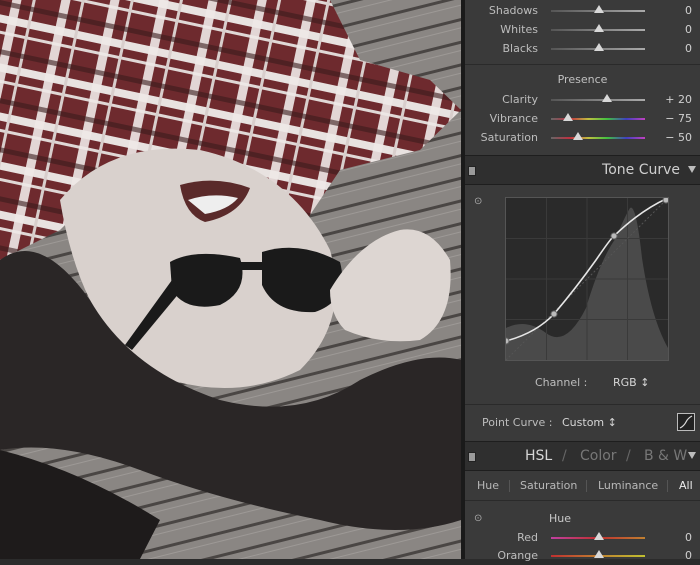  I want to click on slider-shadows: Shadows 0, so click(582, 11).